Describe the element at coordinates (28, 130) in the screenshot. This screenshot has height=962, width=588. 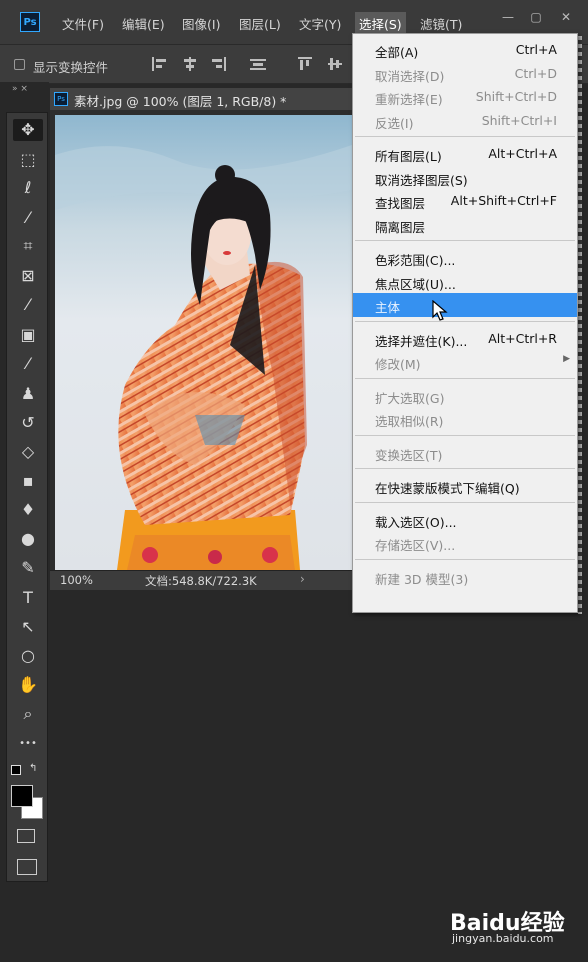
I see `move-tool-icon: ✥` at that location.